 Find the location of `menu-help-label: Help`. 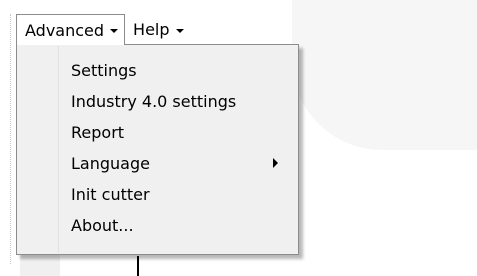

menu-help-label: Help is located at coordinates (151, 29).